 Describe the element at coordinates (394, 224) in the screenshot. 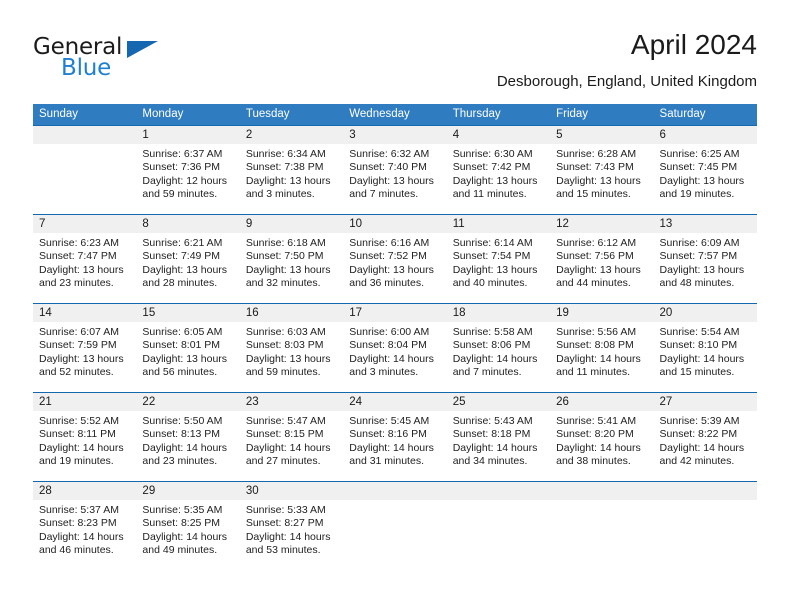

I see `day-number: 10` at that location.